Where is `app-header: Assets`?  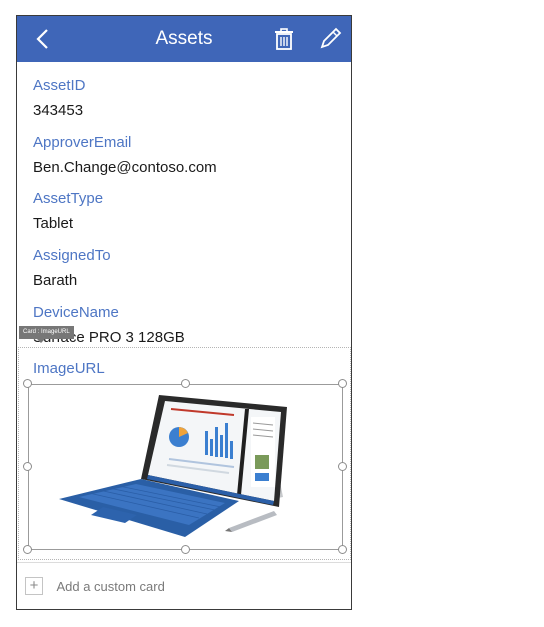
app-header: Assets is located at coordinates (184, 39).